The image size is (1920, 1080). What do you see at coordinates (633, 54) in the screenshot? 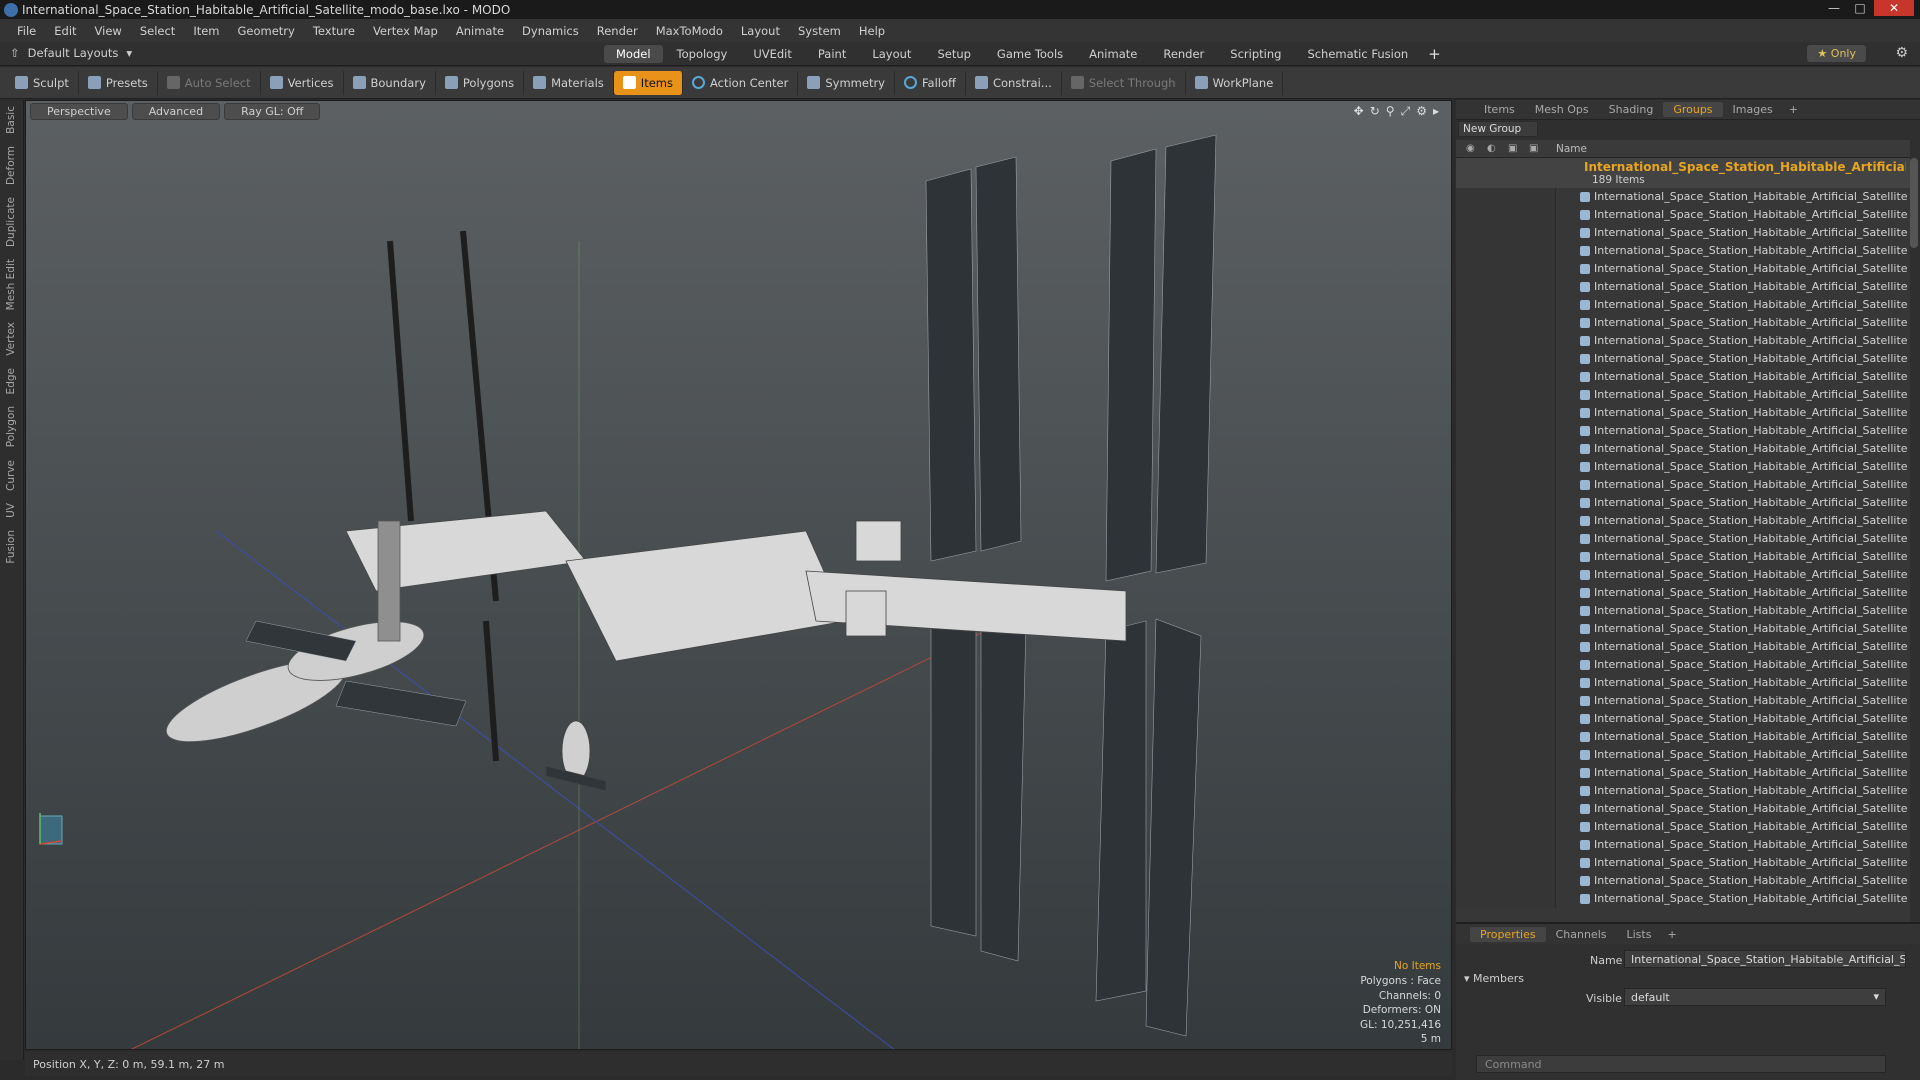
I see `tab-model: Model` at bounding box center [633, 54].